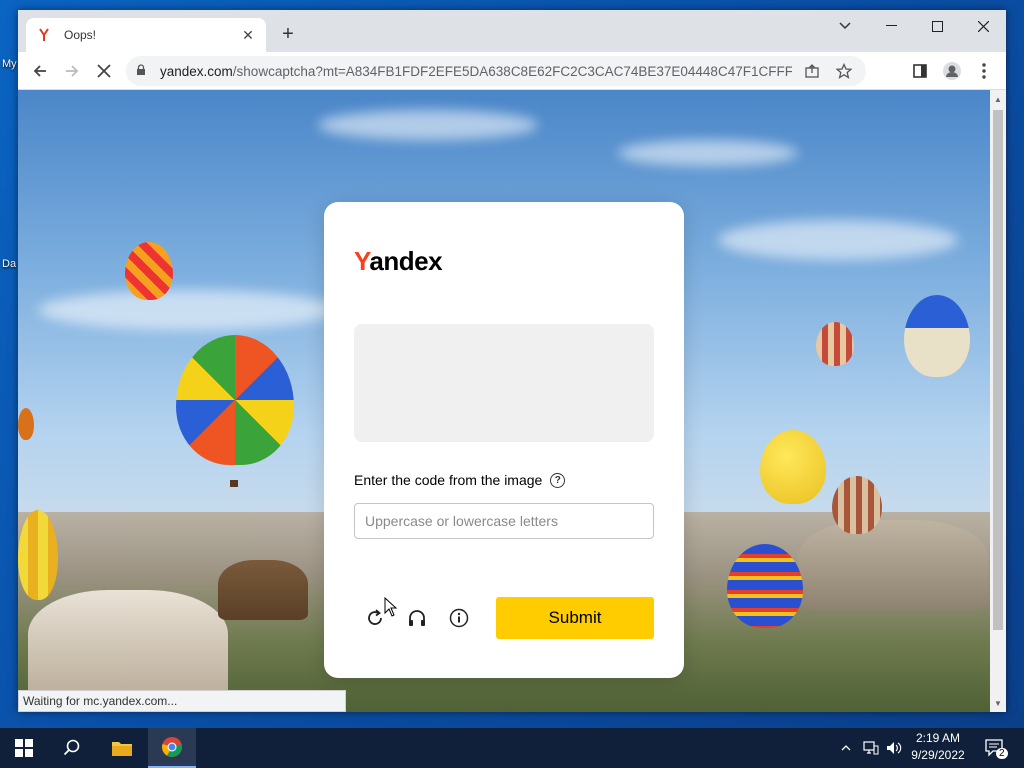  I want to click on yandex-logo: Yandex, so click(398, 261).